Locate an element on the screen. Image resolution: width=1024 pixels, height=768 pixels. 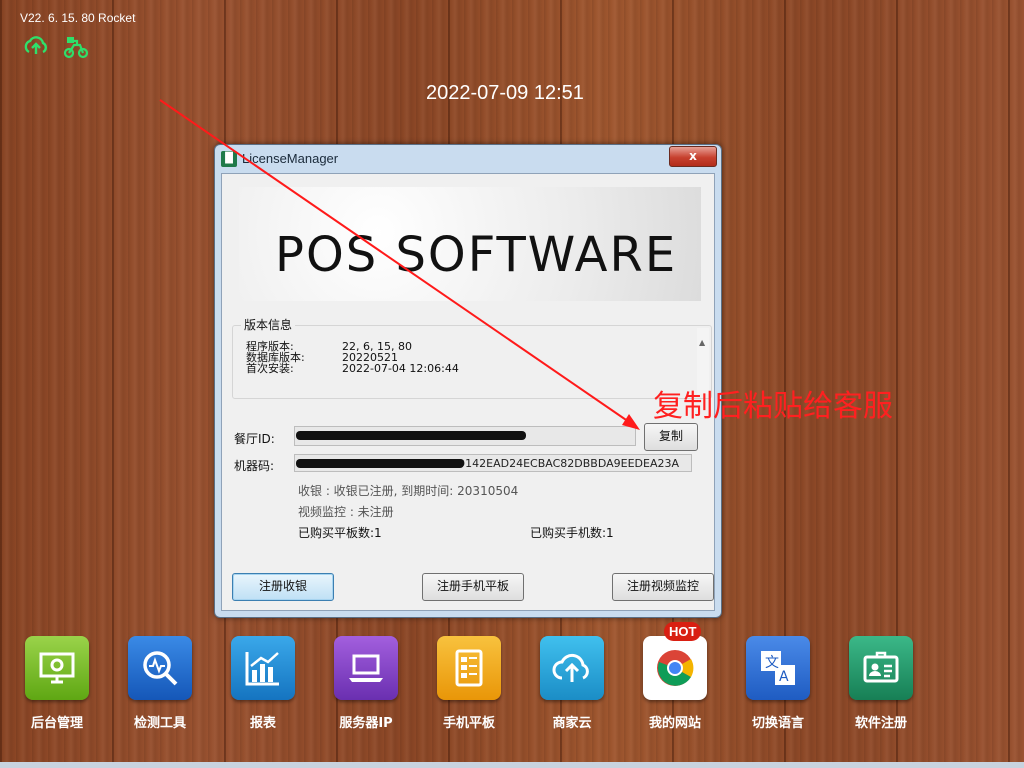
close-button: x is located at coordinates (693, 156).